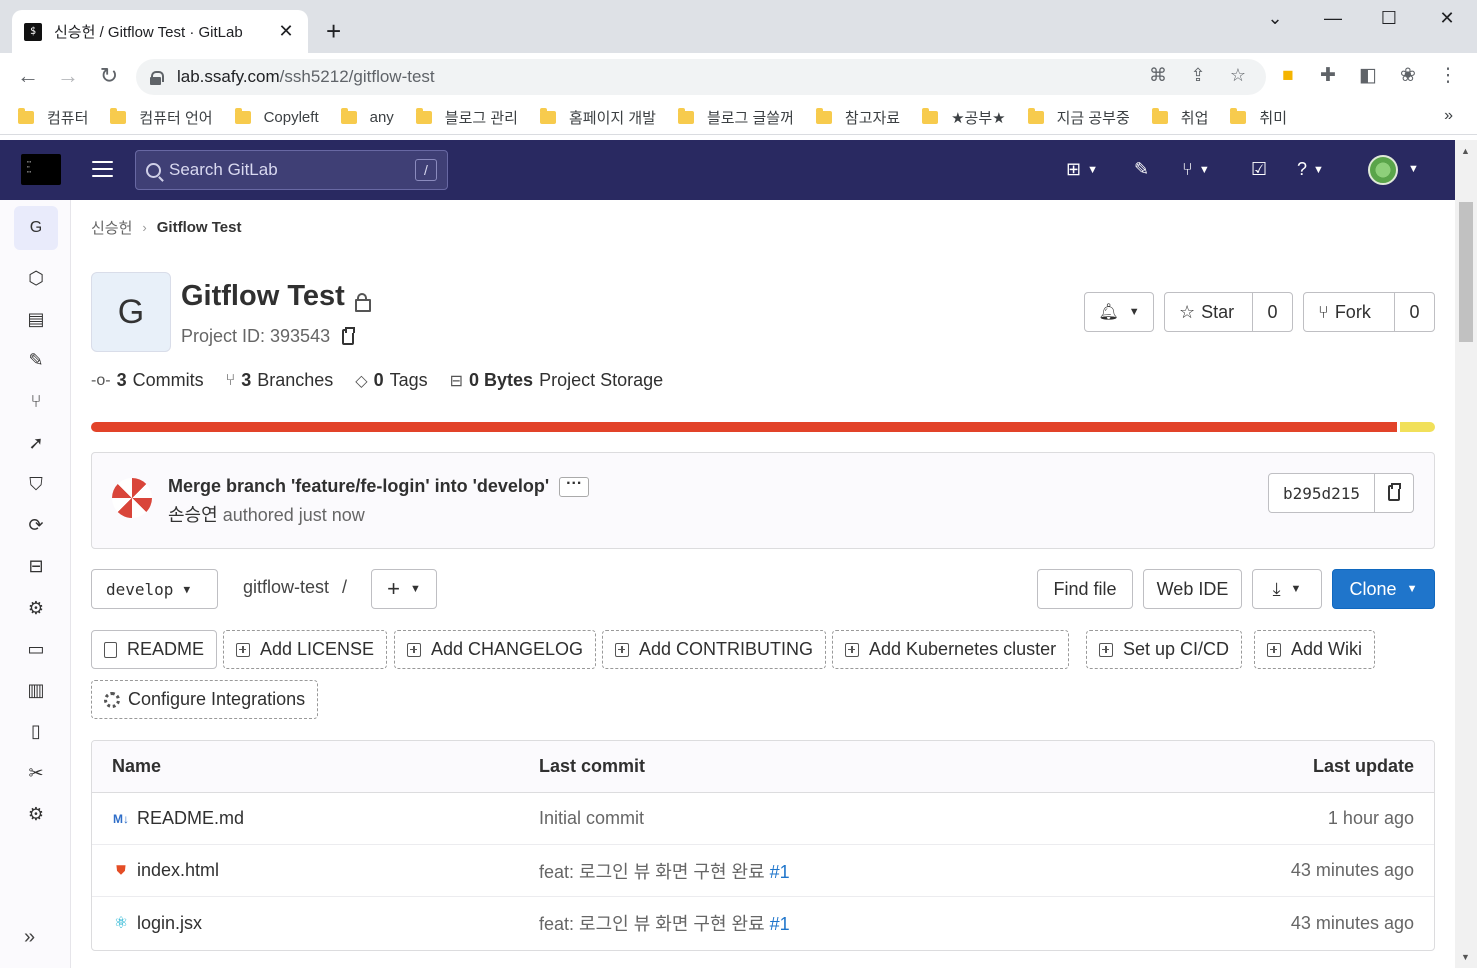 The width and height of the screenshot is (1477, 968). Describe the element at coordinates (1466, 272) in the screenshot. I see `scrollbar-thumb` at that location.